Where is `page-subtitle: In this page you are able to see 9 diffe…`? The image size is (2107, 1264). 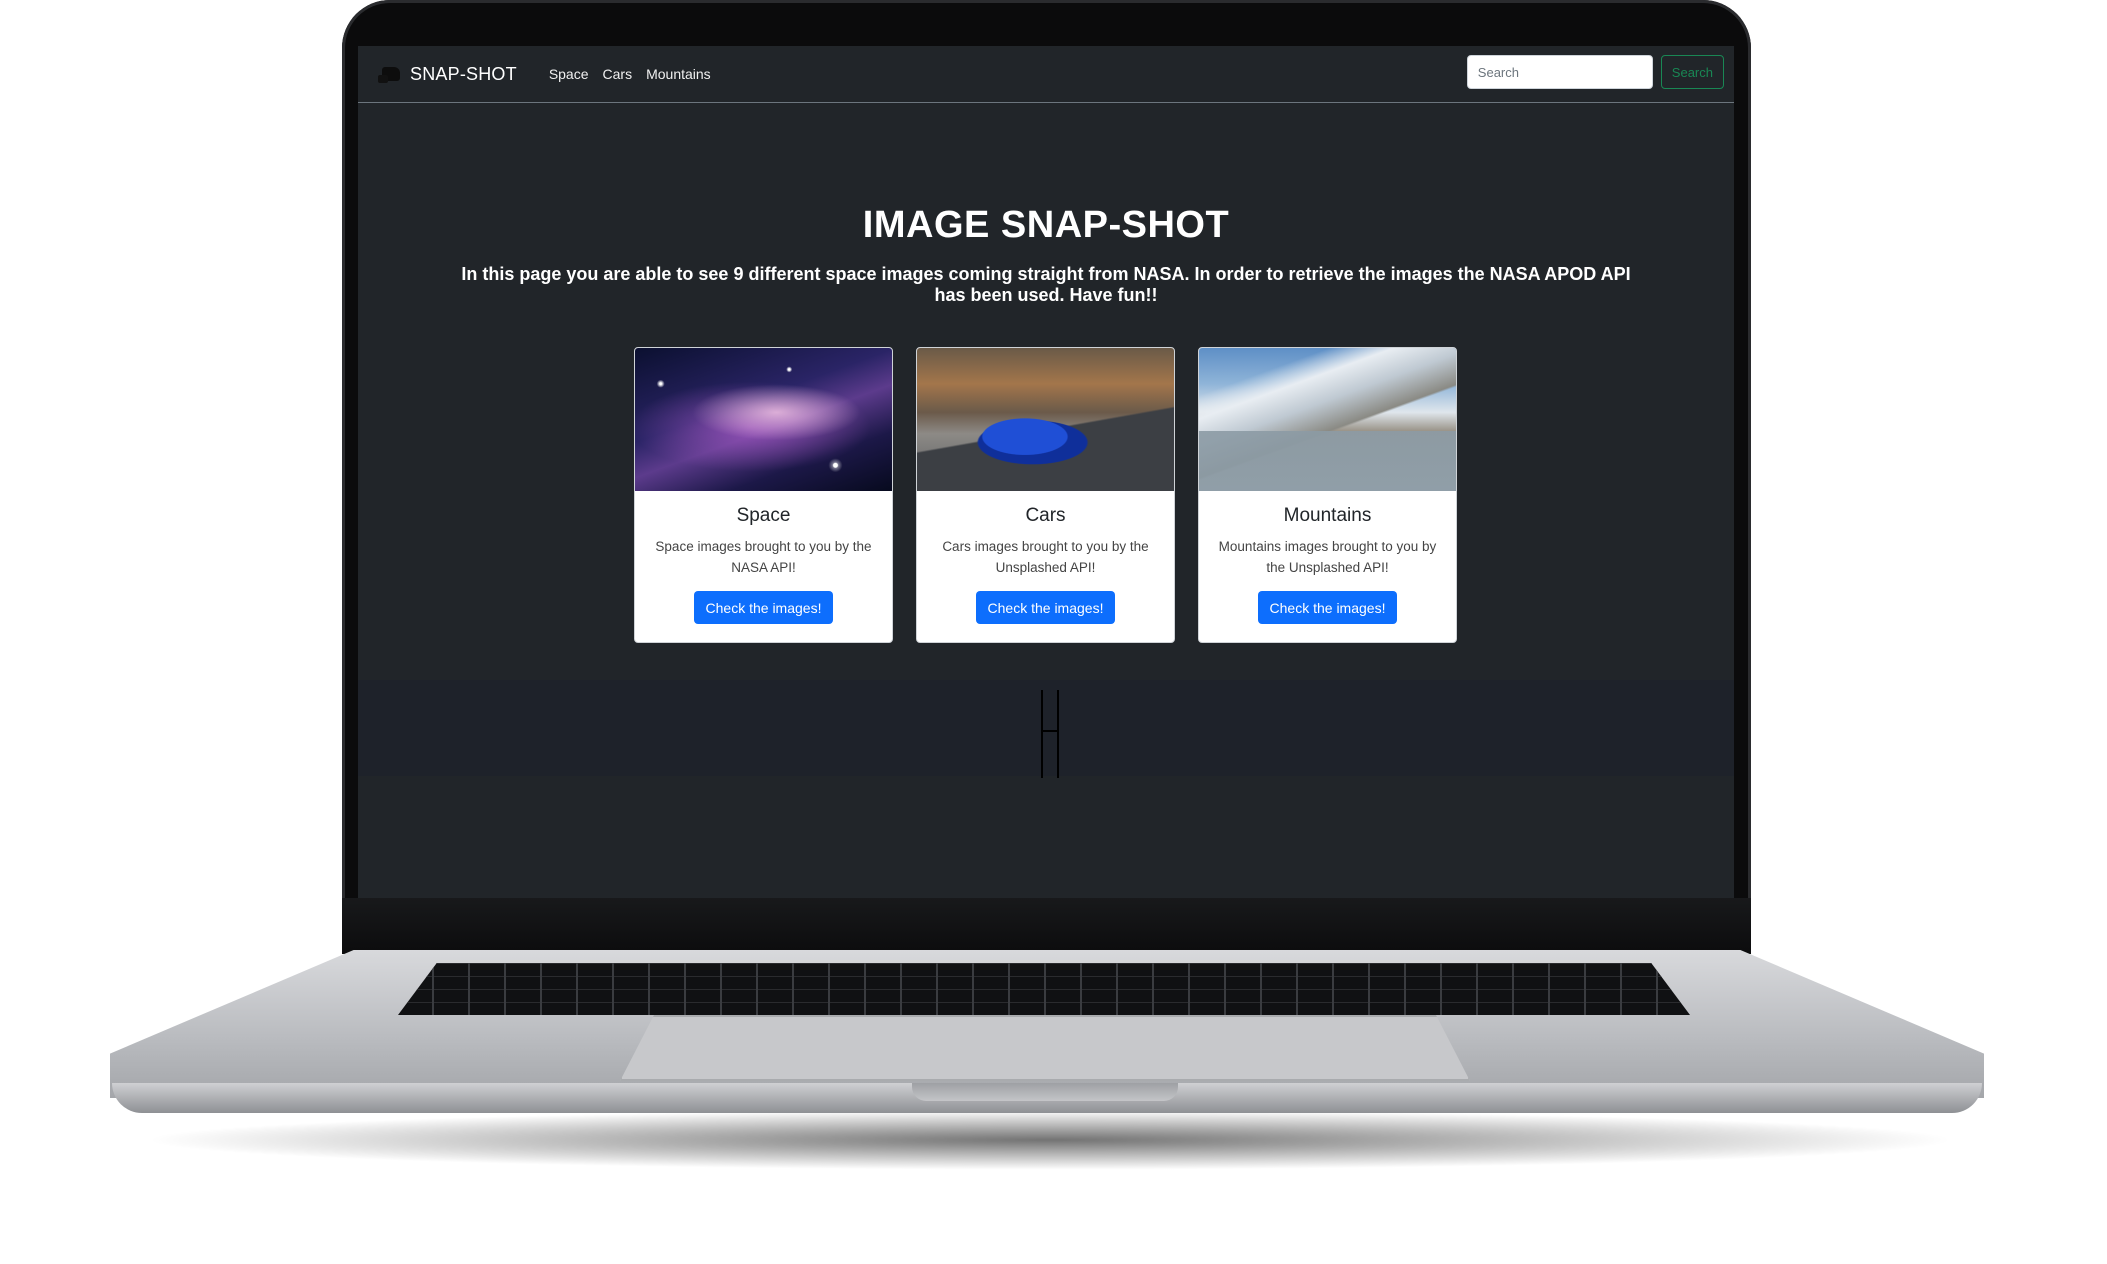 page-subtitle: In this page you are able to see 9 diffe… is located at coordinates (1046, 284).